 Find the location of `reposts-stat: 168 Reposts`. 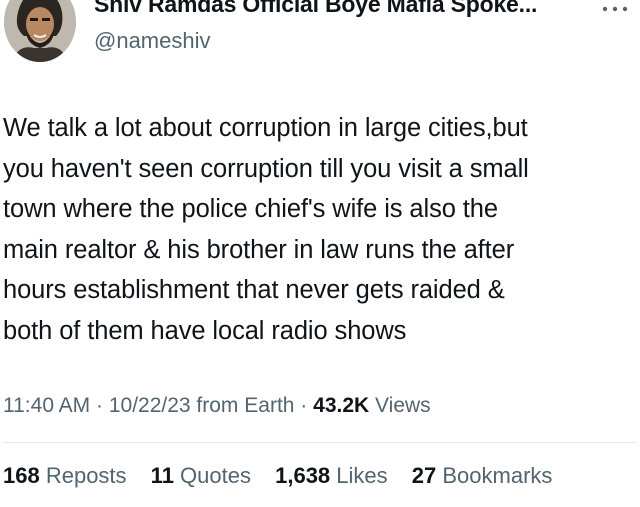

reposts-stat: 168 Reposts is located at coordinates (65, 475).